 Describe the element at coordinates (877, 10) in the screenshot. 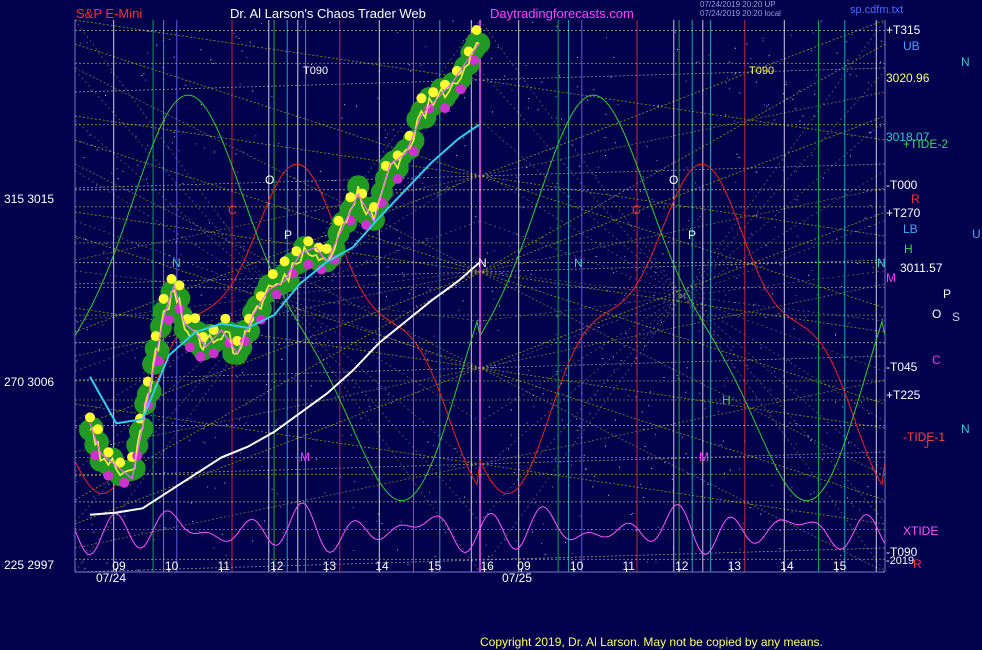

I see `data-file-label: sp.cdfm.txt` at that location.